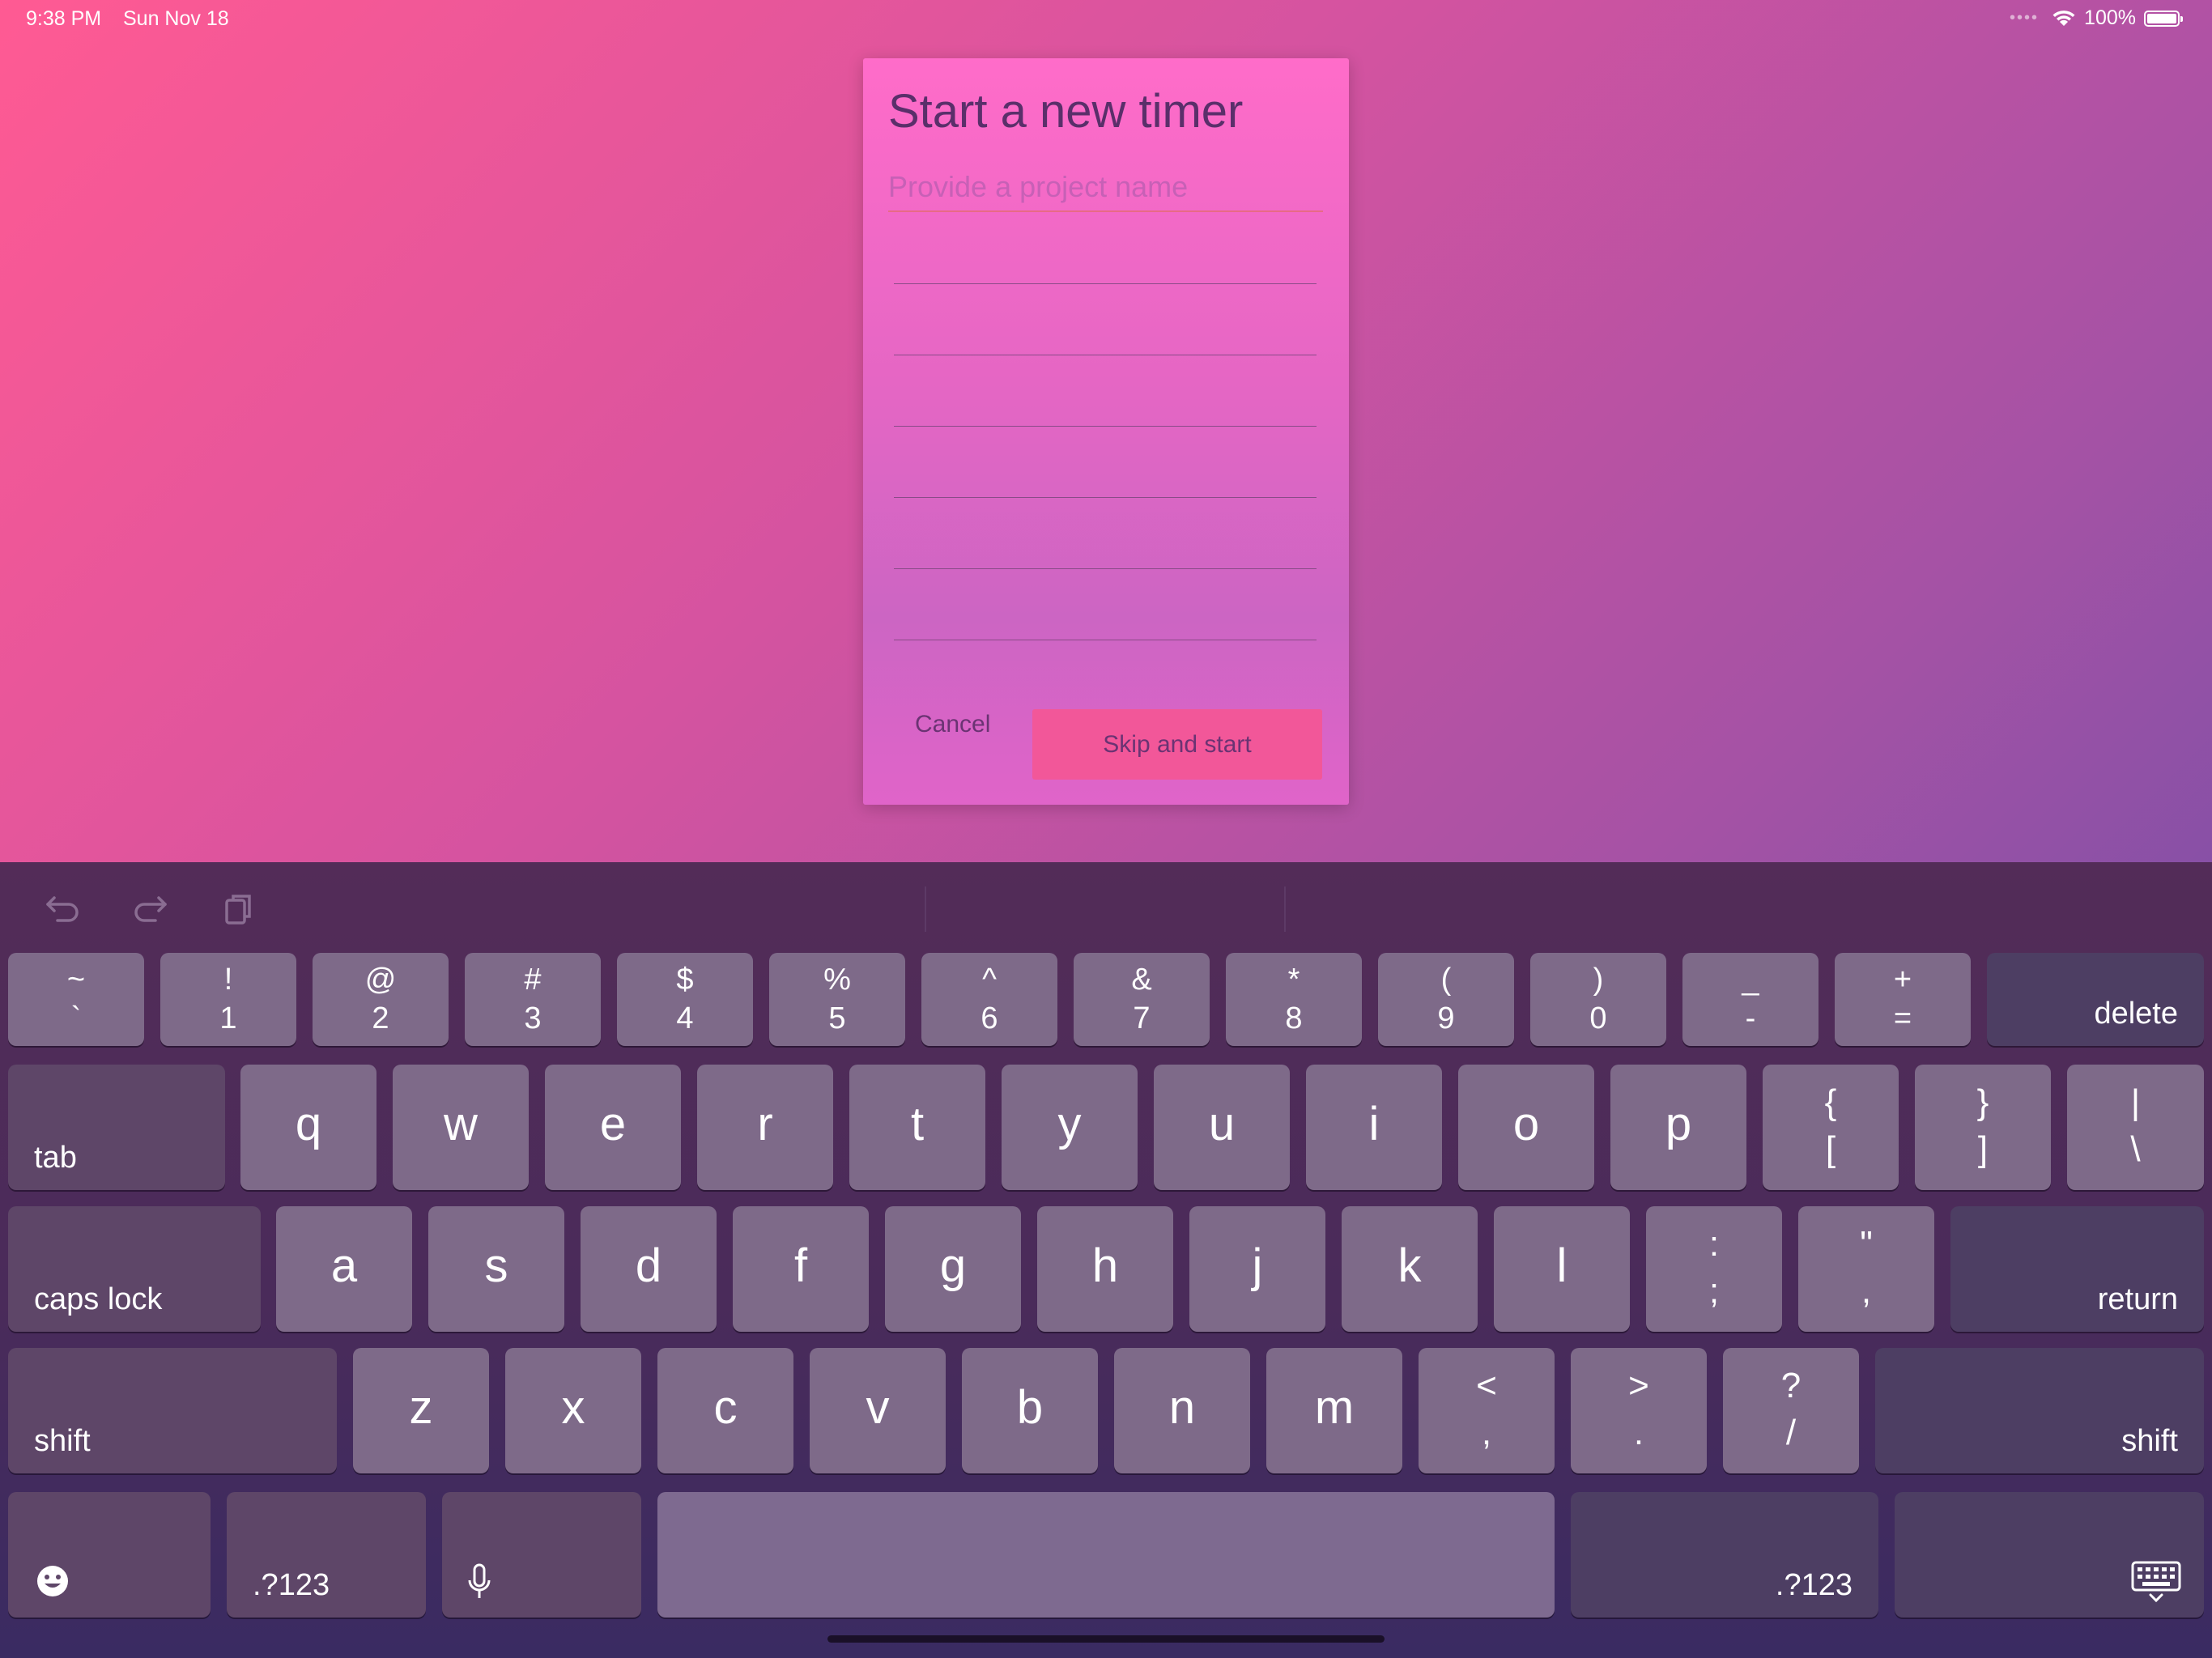 This screenshot has width=2212, height=1658. I want to click on project-name-input, so click(1105, 188).